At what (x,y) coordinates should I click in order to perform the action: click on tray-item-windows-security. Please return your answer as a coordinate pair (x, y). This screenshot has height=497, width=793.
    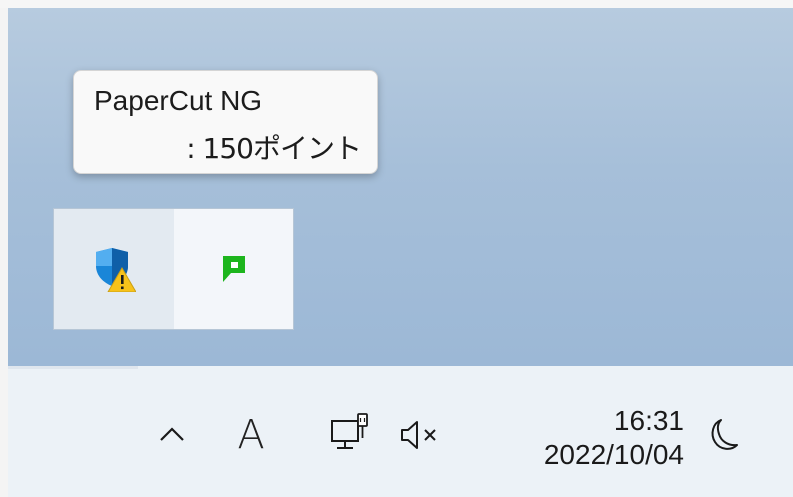
    Looking at the image, I should click on (114, 269).